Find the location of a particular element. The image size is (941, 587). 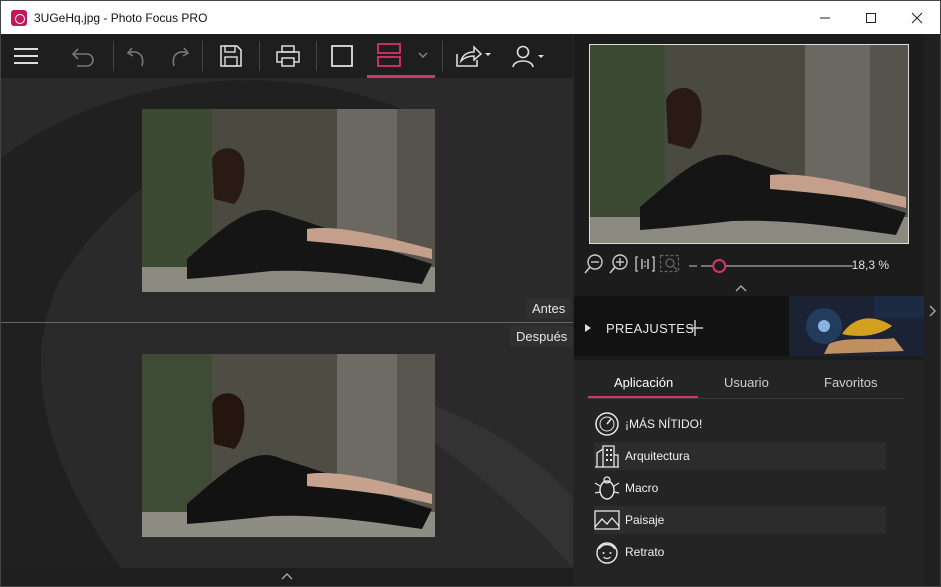

add-preset-button is located at coordinates (695, 330).